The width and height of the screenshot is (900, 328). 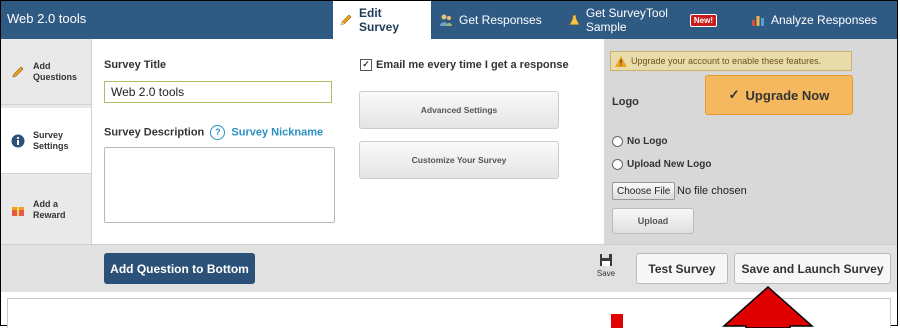 I want to click on tab-label: Get Responses, so click(x=500, y=20).